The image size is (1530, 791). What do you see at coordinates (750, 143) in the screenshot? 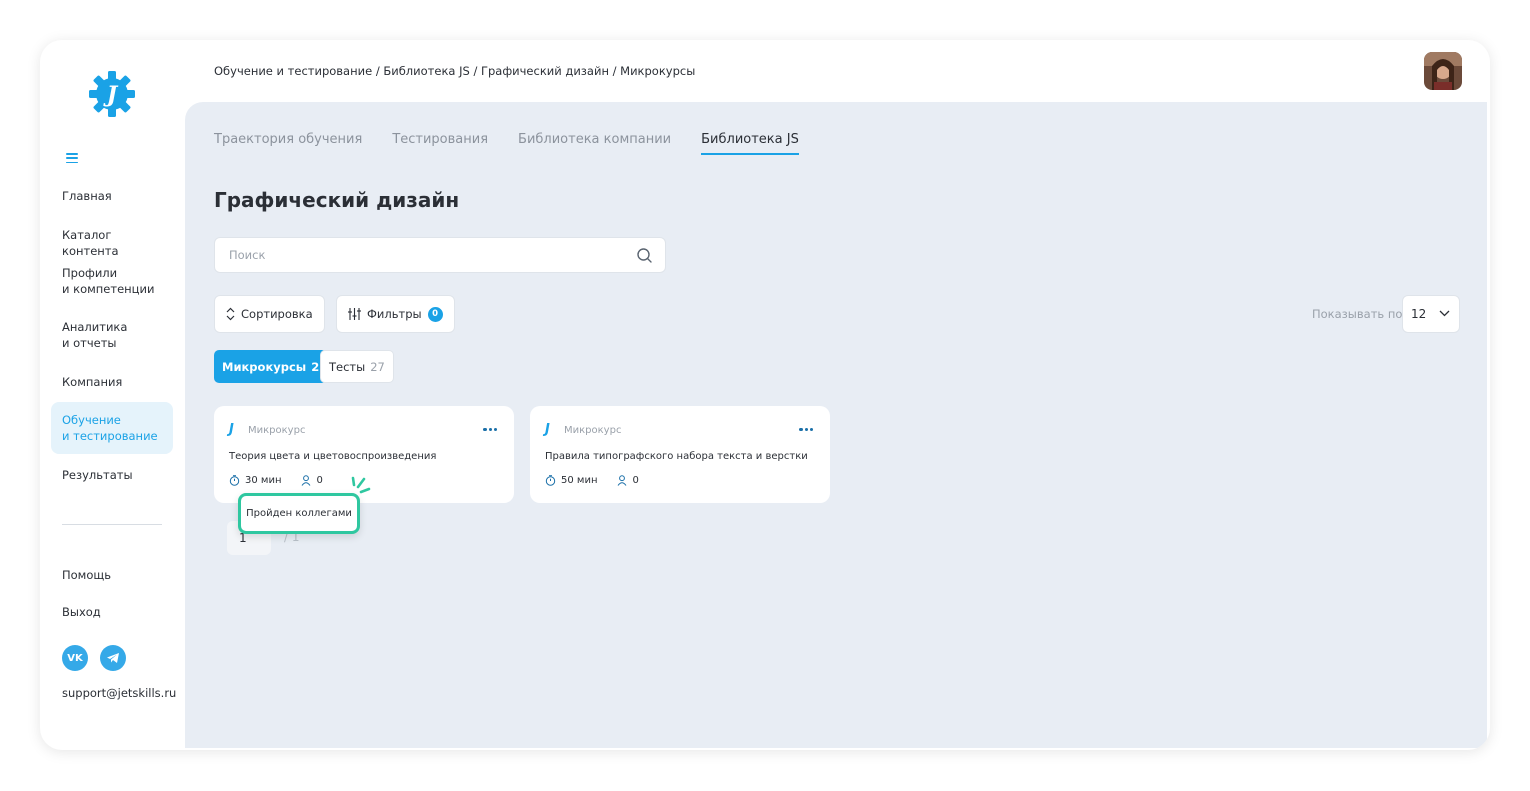
I see `tab-js-library: Библиотека JS` at bounding box center [750, 143].